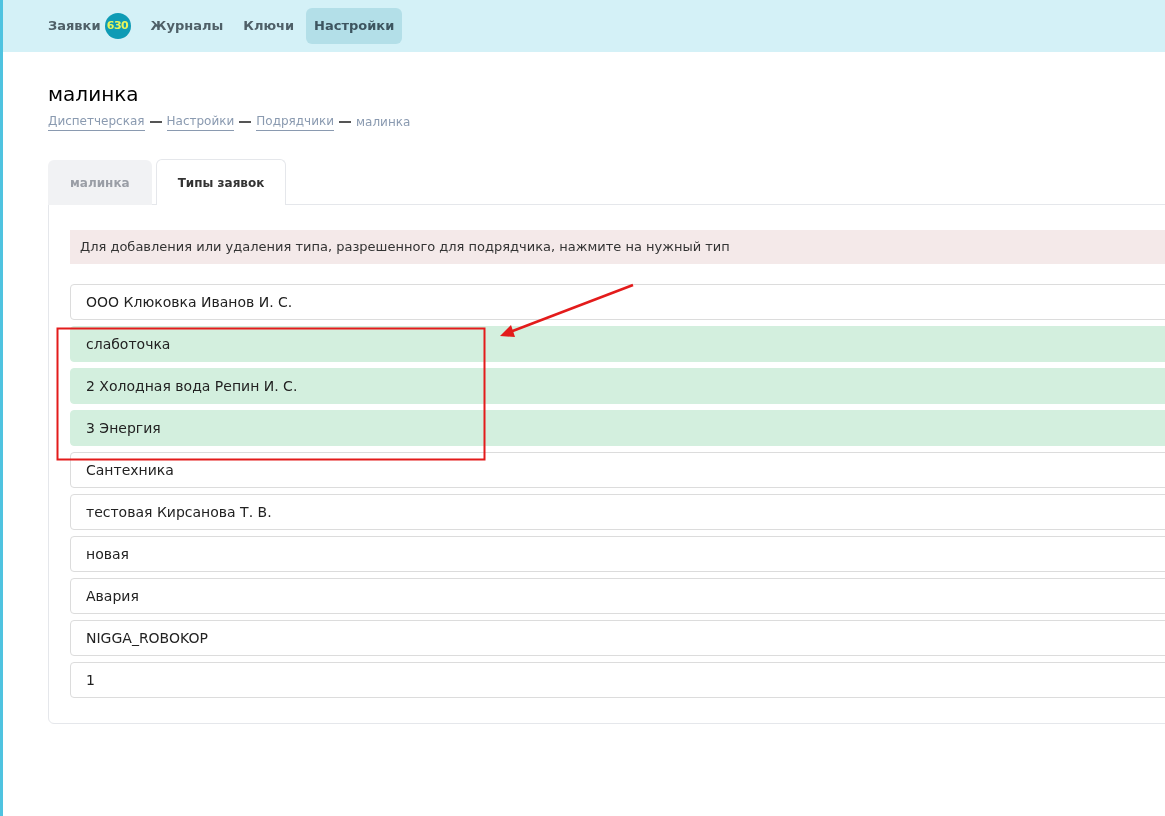 The height and width of the screenshot is (816, 1165). Describe the element at coordinates (617, 470) in the screenshot. I see `type-list-item: Сантехника` at that location.